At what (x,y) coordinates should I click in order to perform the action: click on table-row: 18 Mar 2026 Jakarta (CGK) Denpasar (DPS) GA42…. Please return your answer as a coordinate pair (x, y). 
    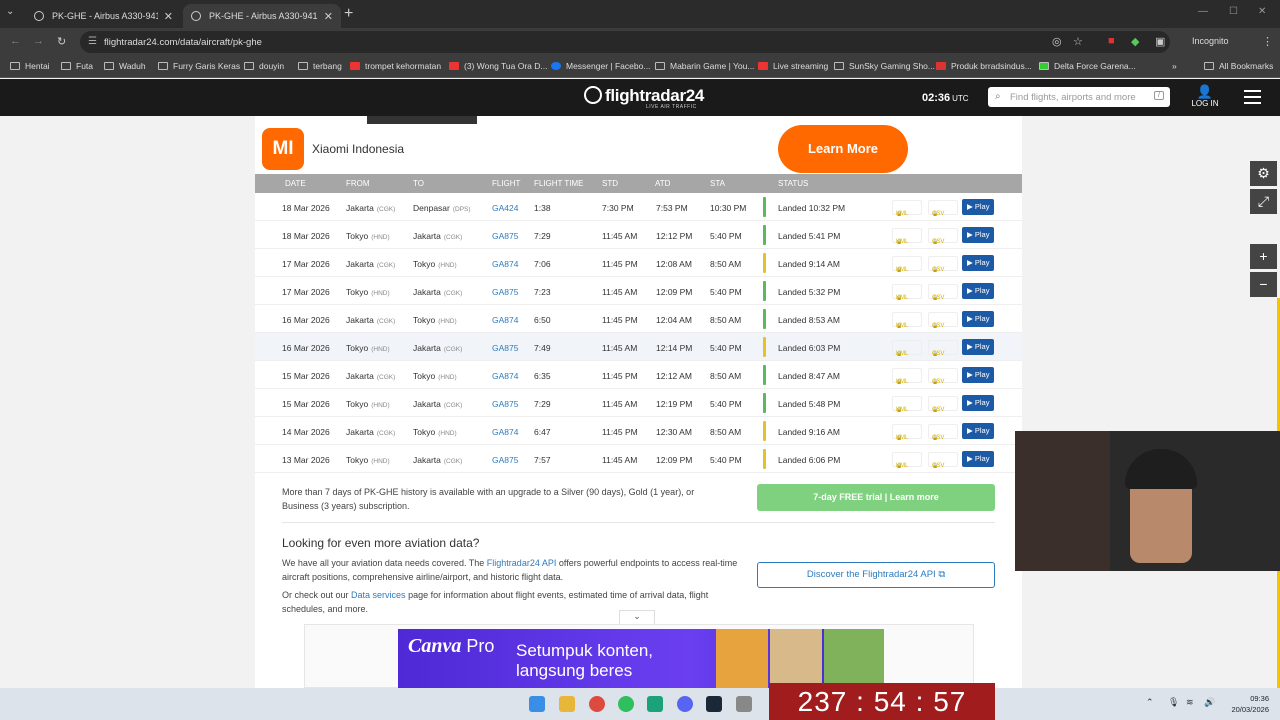
    Looking at the image, I should click on (638, 207).